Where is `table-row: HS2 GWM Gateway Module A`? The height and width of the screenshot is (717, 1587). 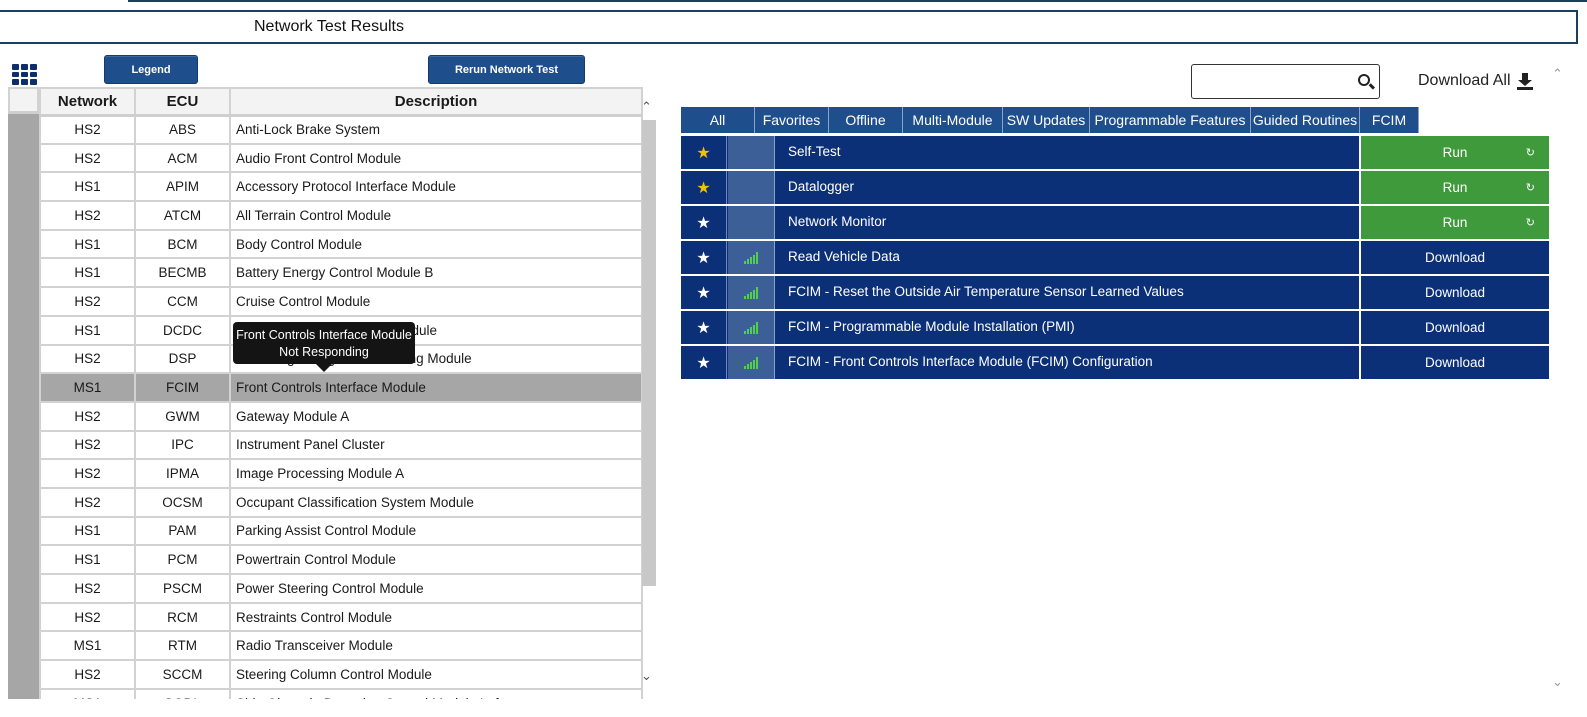
table-row: HS2 GWM Gateway Module A is located at coordinates (341, 416).